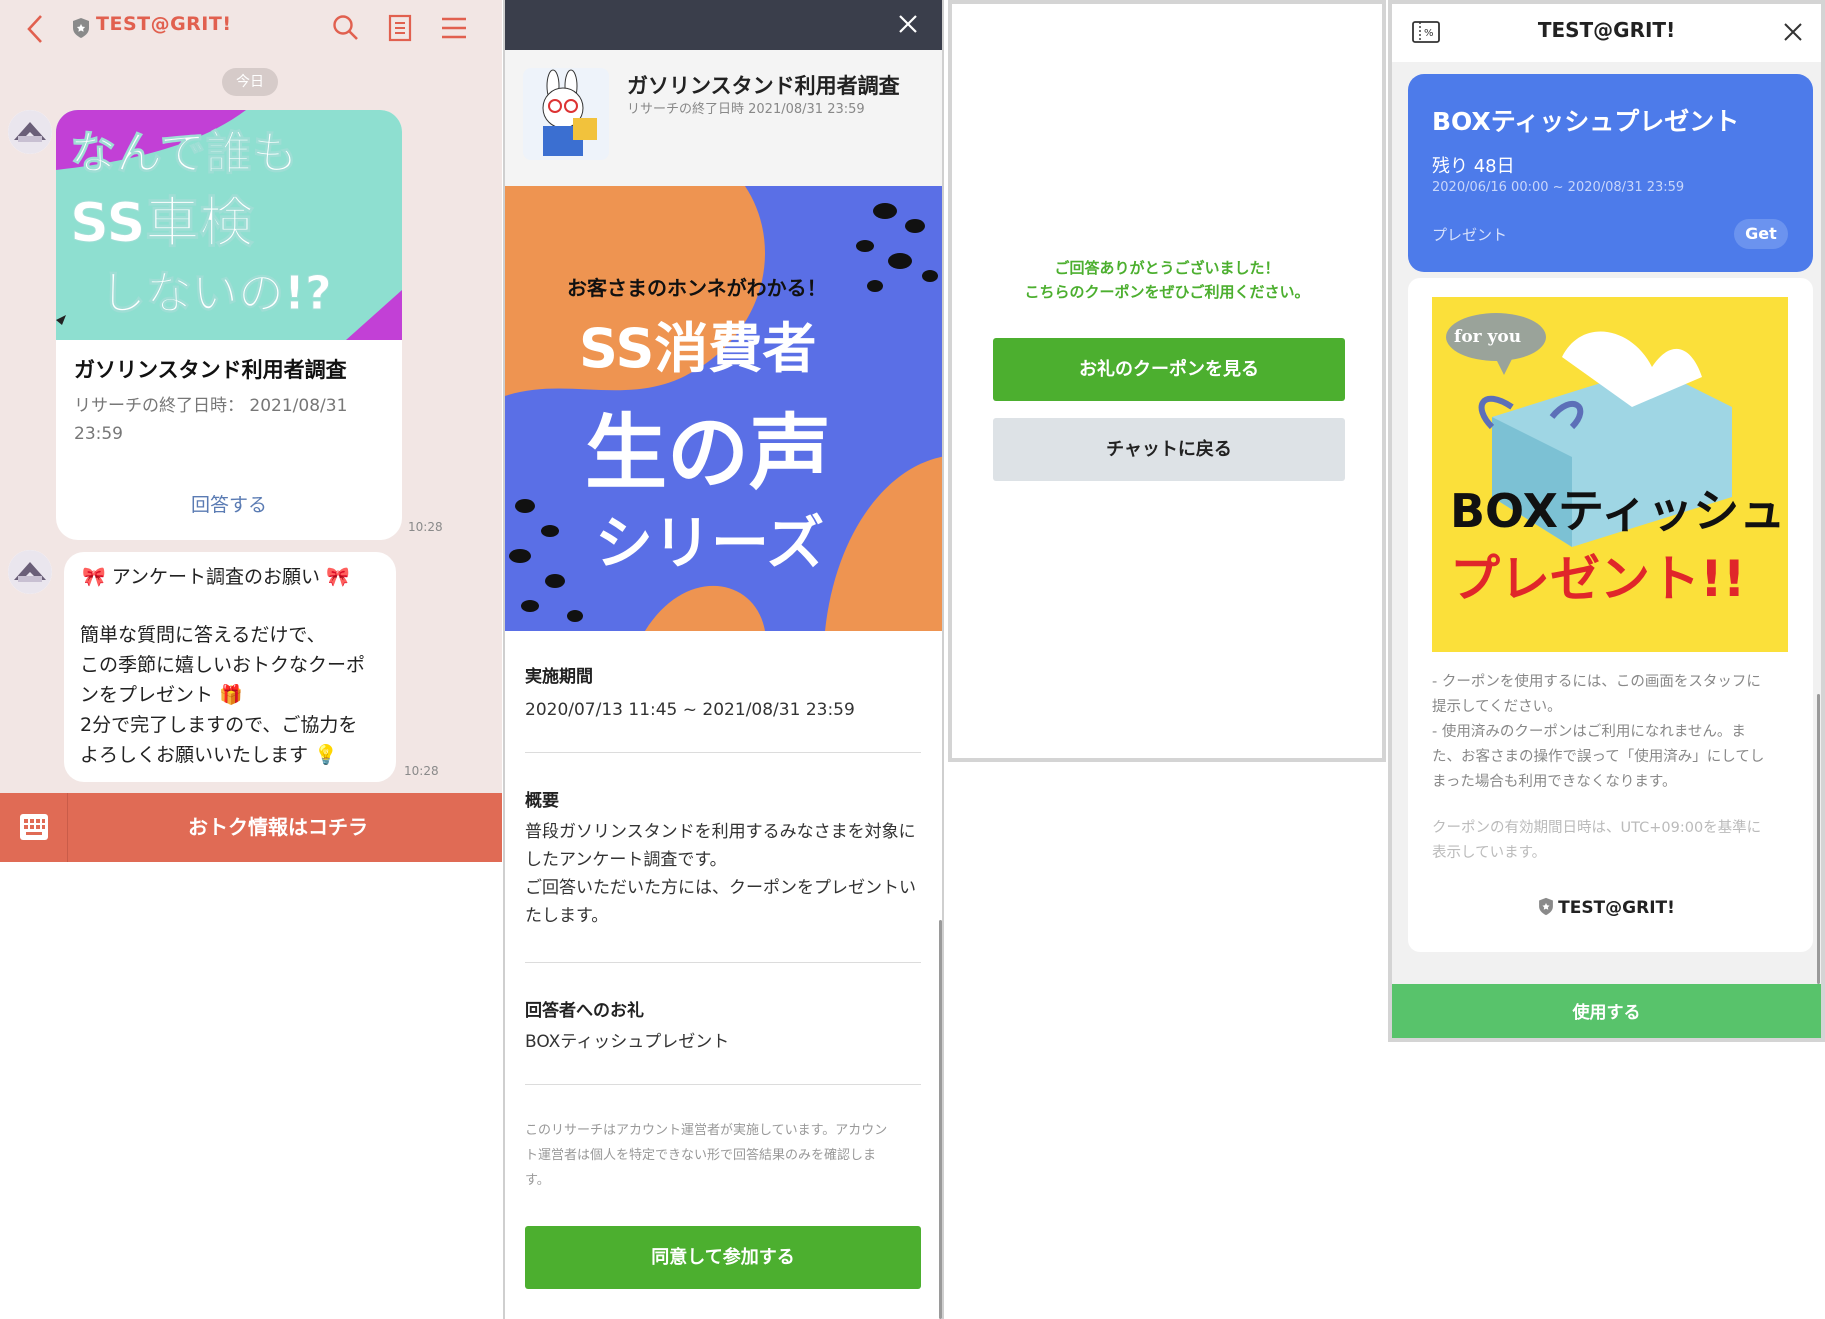 This screenshot has width=1825, height=1319. Describe the element at coordinates (323, 755) in the screenshot. I see `lightbulb-icon: 💡` at that location.